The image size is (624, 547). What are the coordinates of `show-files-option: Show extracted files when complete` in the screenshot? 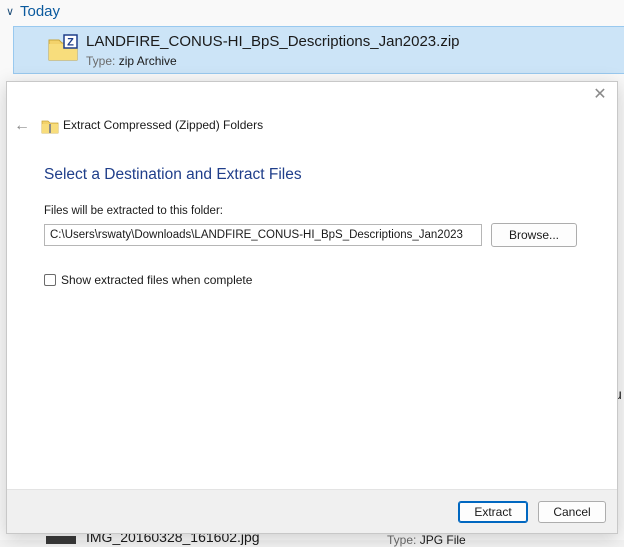 It's located at (148, 280).